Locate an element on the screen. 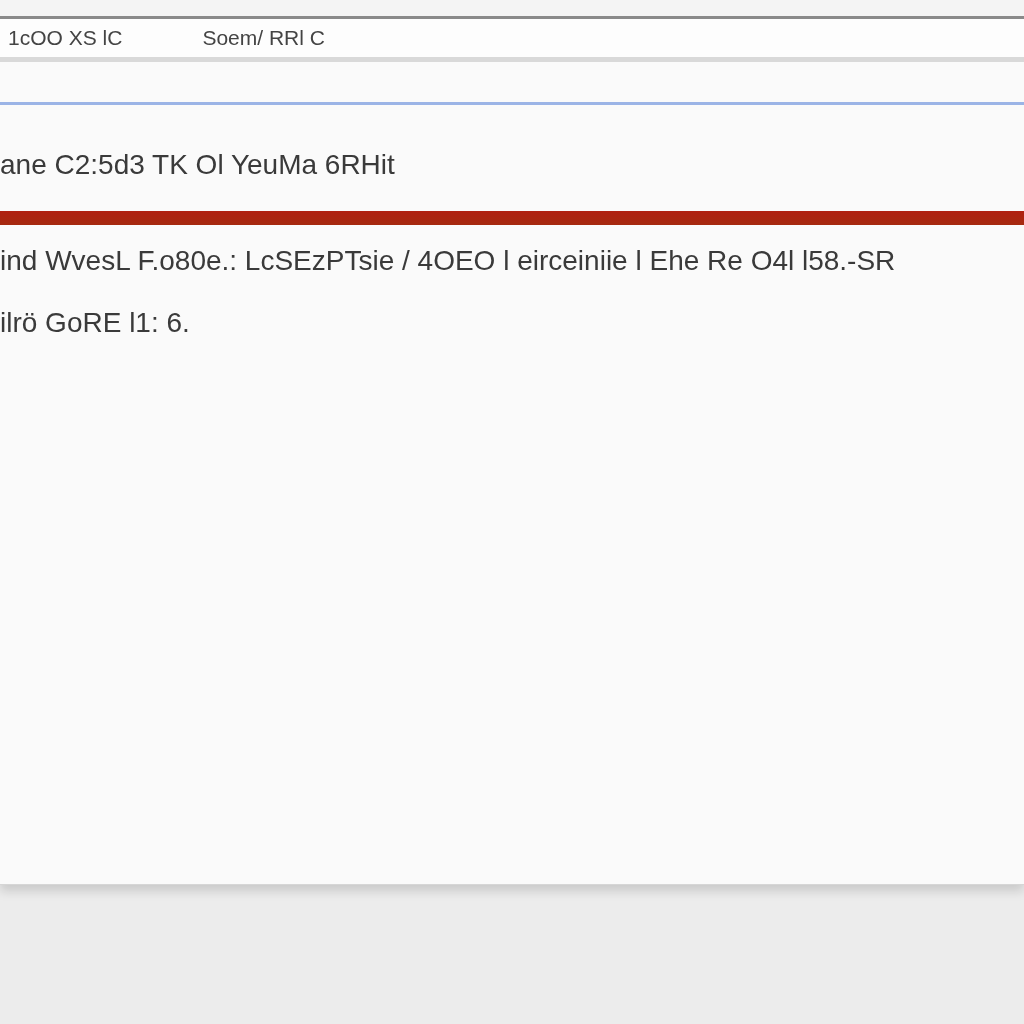 The image size is (1024, 1024). text-line: ind WvesL F.o80e.: LcSEzPTsie / 4OEO l eirceiniie l Ehe Re O4l l58.-SR is located at coordinates (448, 261).